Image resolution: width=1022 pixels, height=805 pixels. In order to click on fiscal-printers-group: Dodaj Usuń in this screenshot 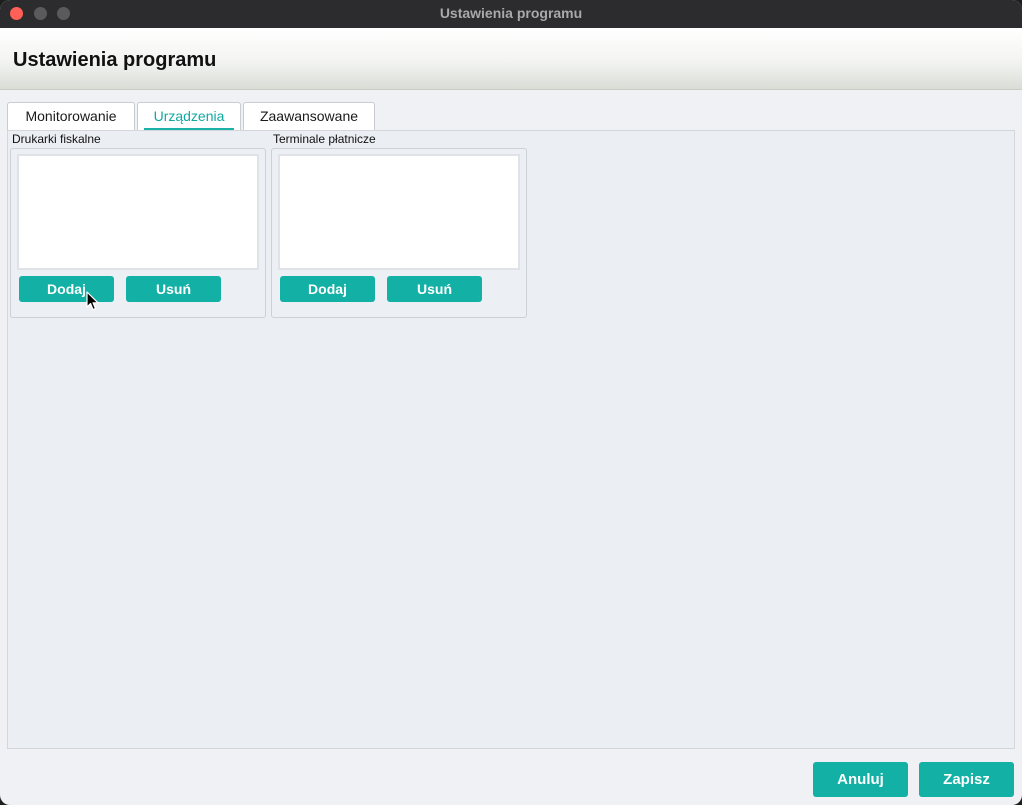, I will do `click(138, 233)`.